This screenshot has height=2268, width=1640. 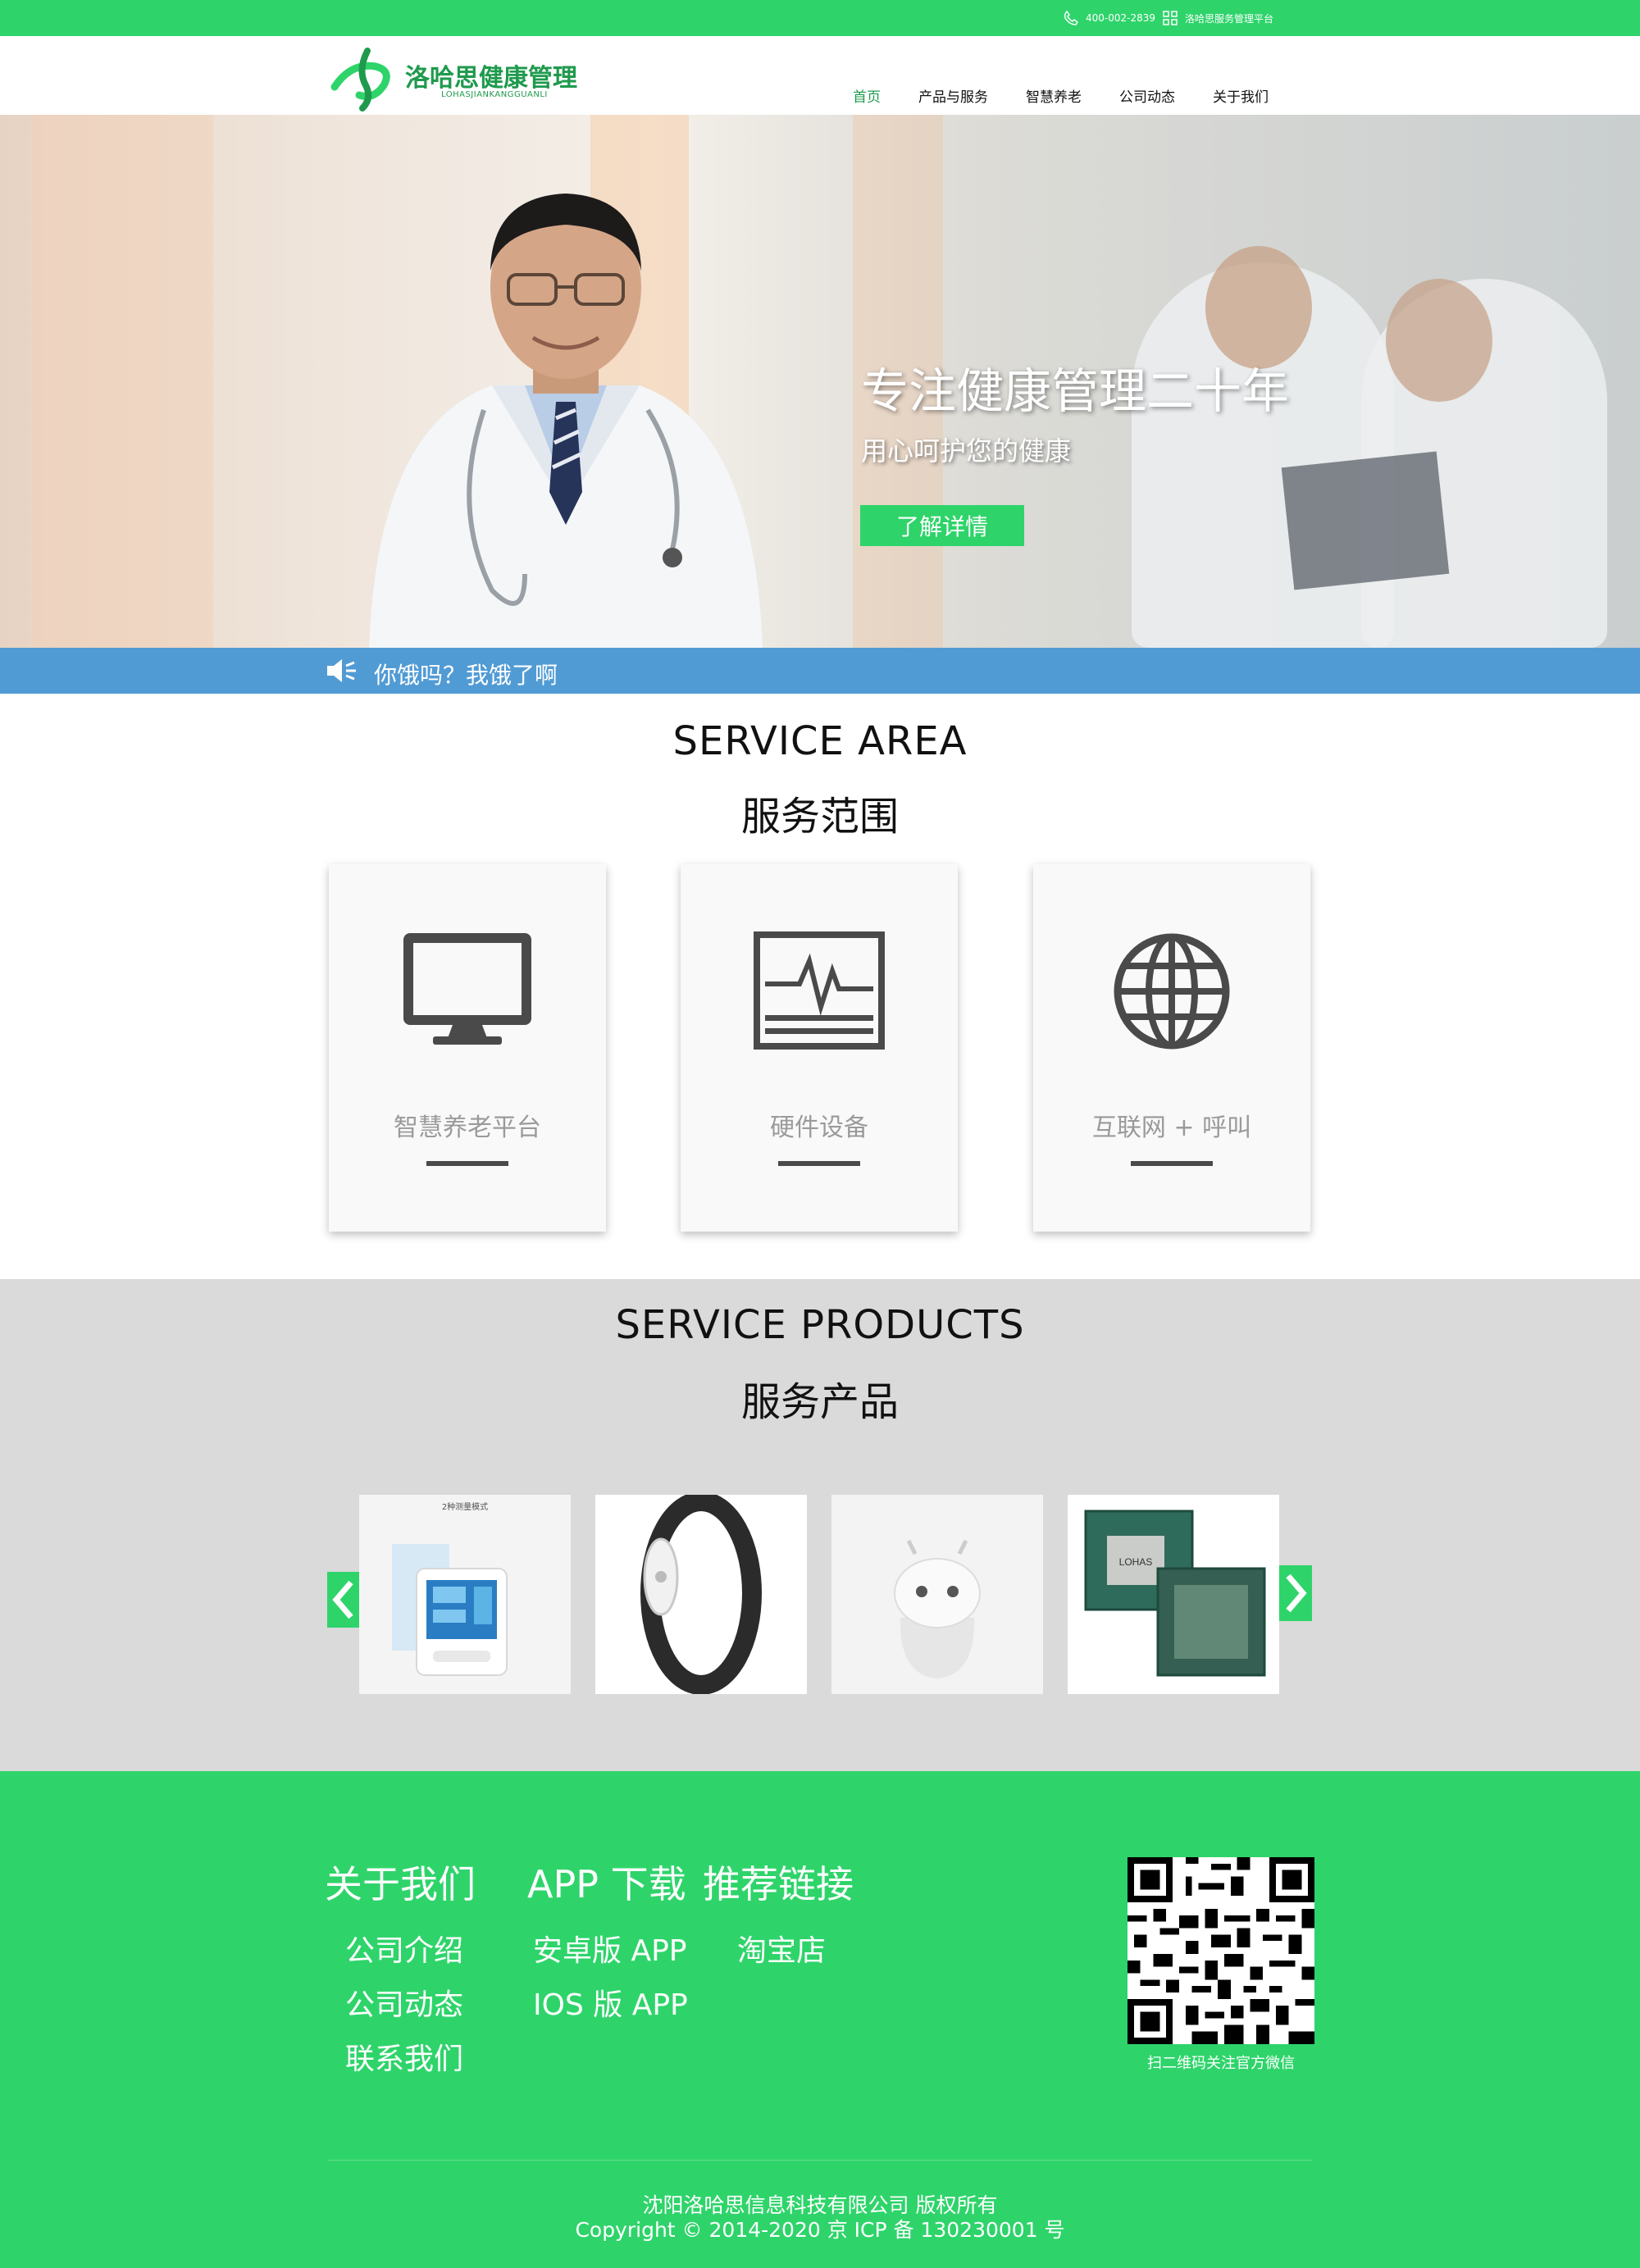 I want to click on smart-wristband-image, so click(x=701, y=1594).